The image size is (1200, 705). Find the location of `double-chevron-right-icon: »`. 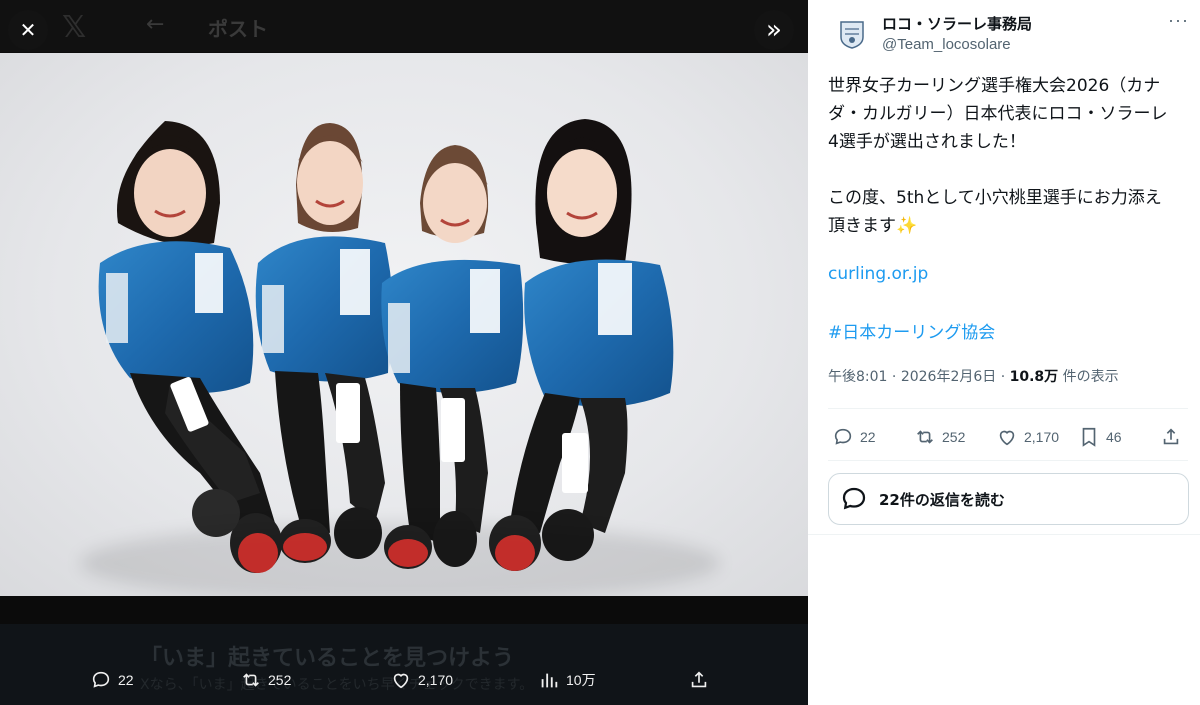

double-chevron-right-icon: » is located at coordinates (774, 30).